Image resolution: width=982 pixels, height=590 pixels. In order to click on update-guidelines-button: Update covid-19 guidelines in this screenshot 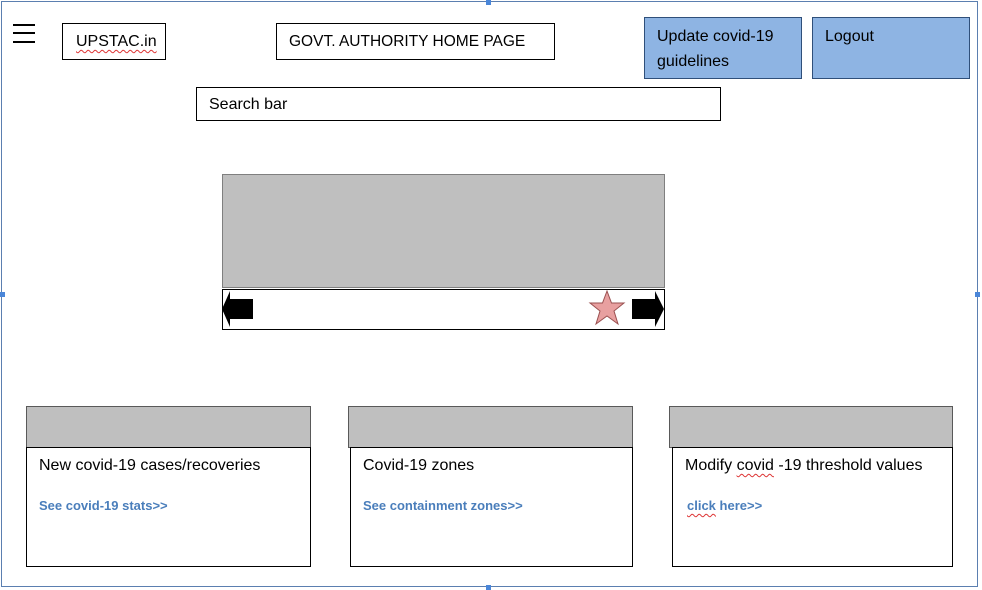, I will do `click(723, 48)`.